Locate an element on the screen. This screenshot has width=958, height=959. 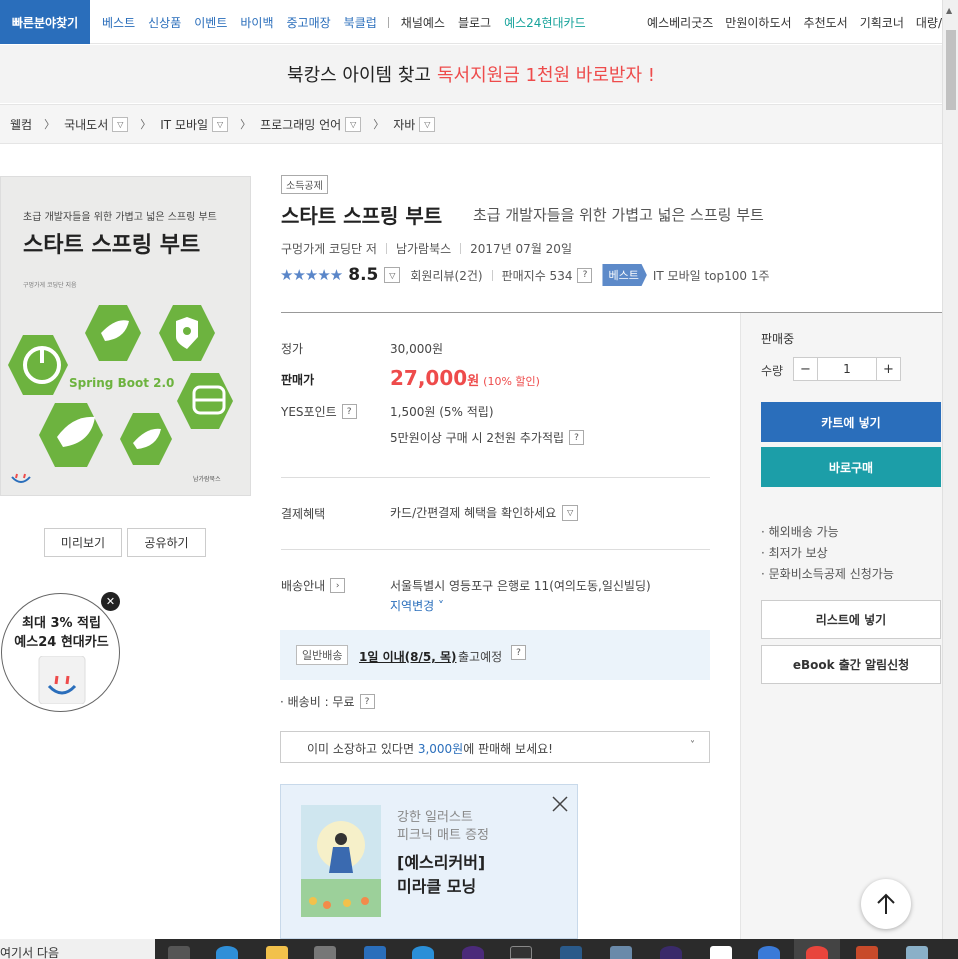
list-price-value: 30,000원 is located at coordinates (417, 349).